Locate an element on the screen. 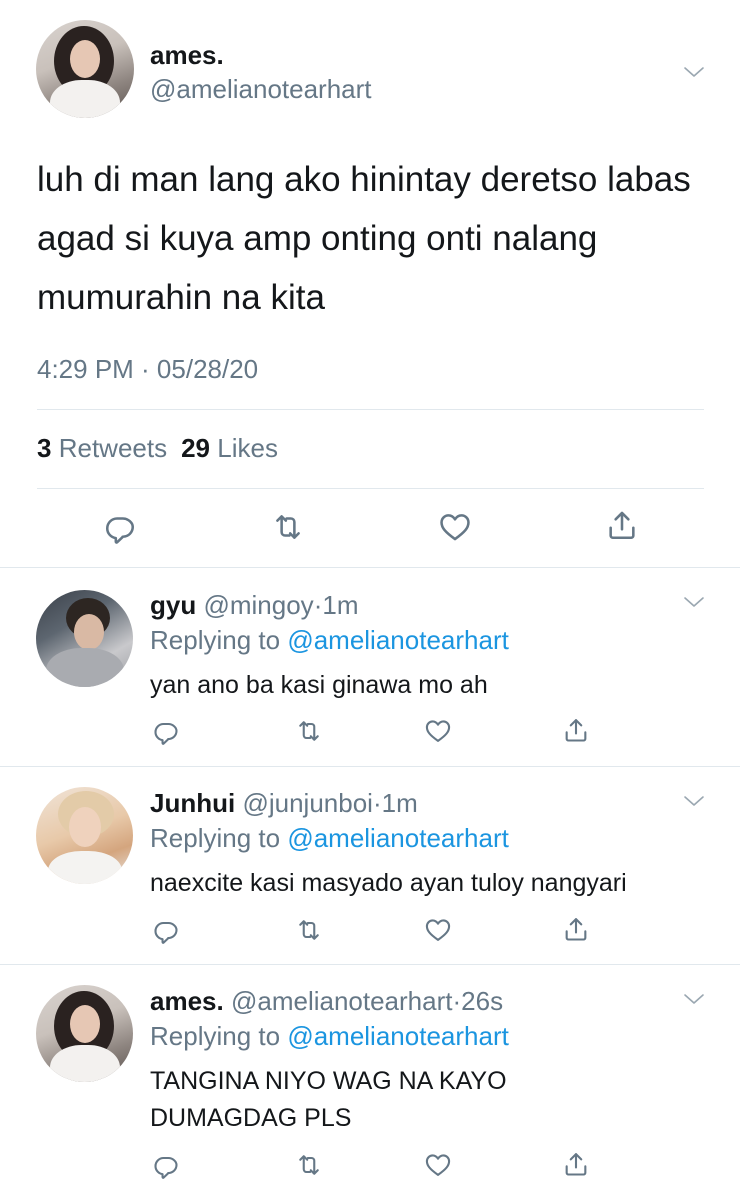 The height and width of the screenshot is (1200, 740). author-name: ames. is located at coordinates (187, 55).